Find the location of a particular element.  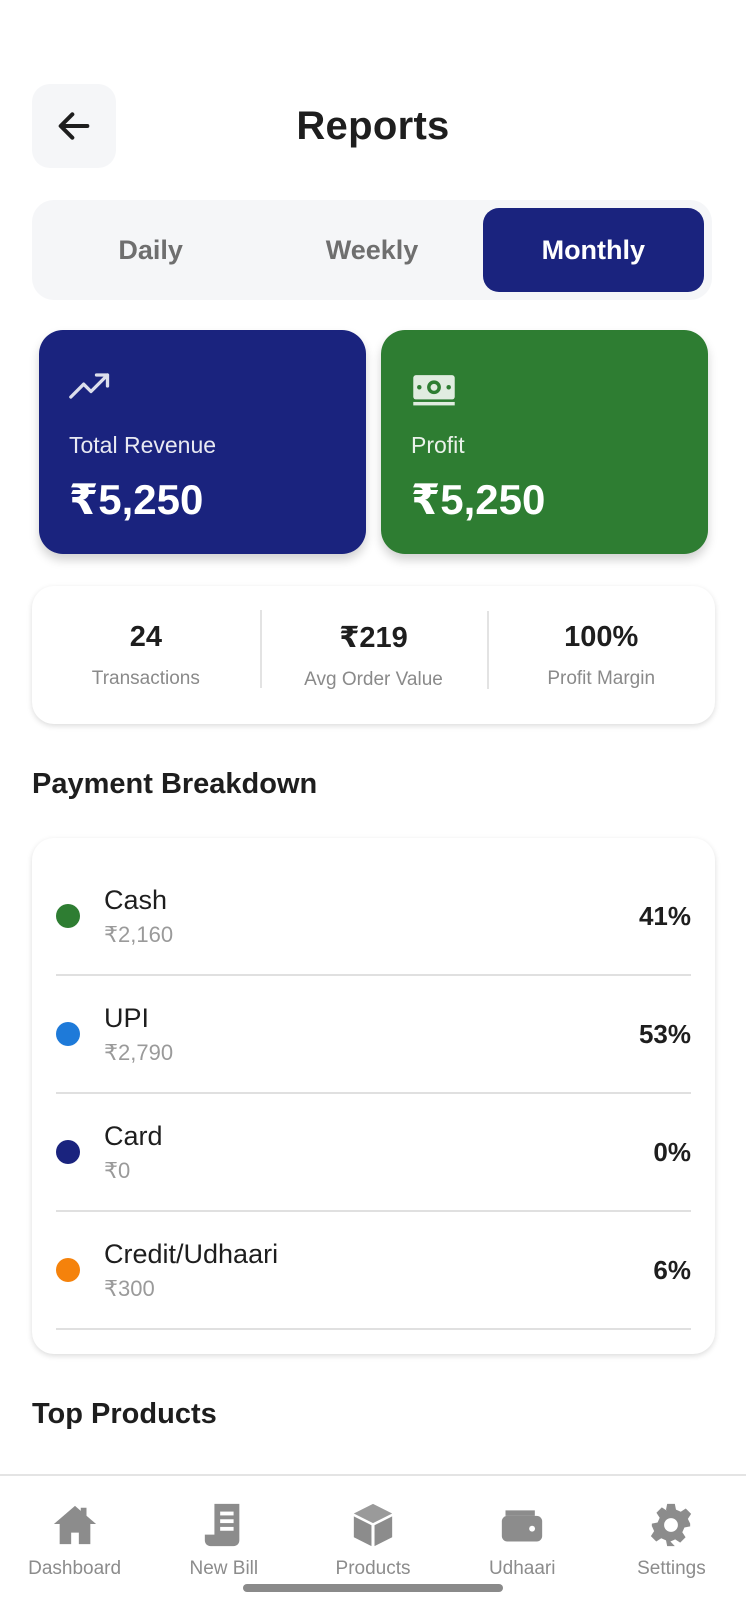

payment-name: Cash is located at coordinates (136, 899).